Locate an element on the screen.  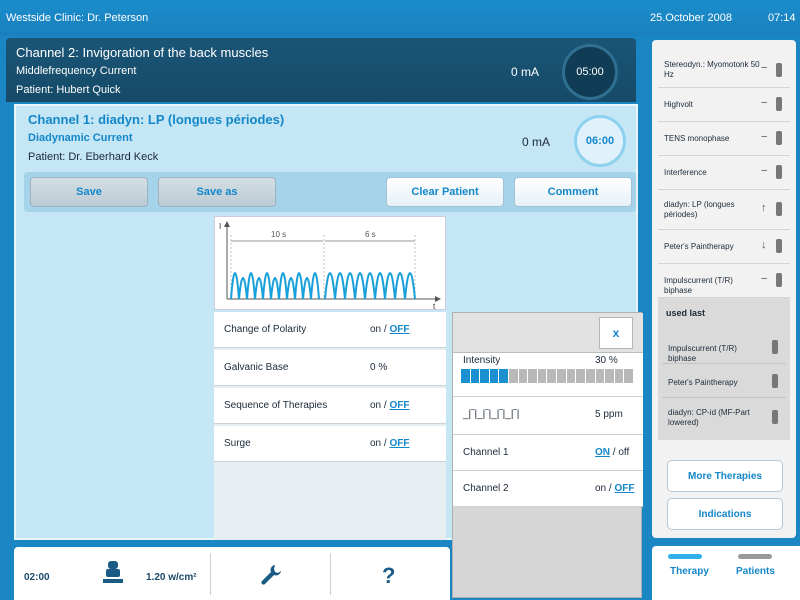
tab-indicator is located at coordinates (755, 556).